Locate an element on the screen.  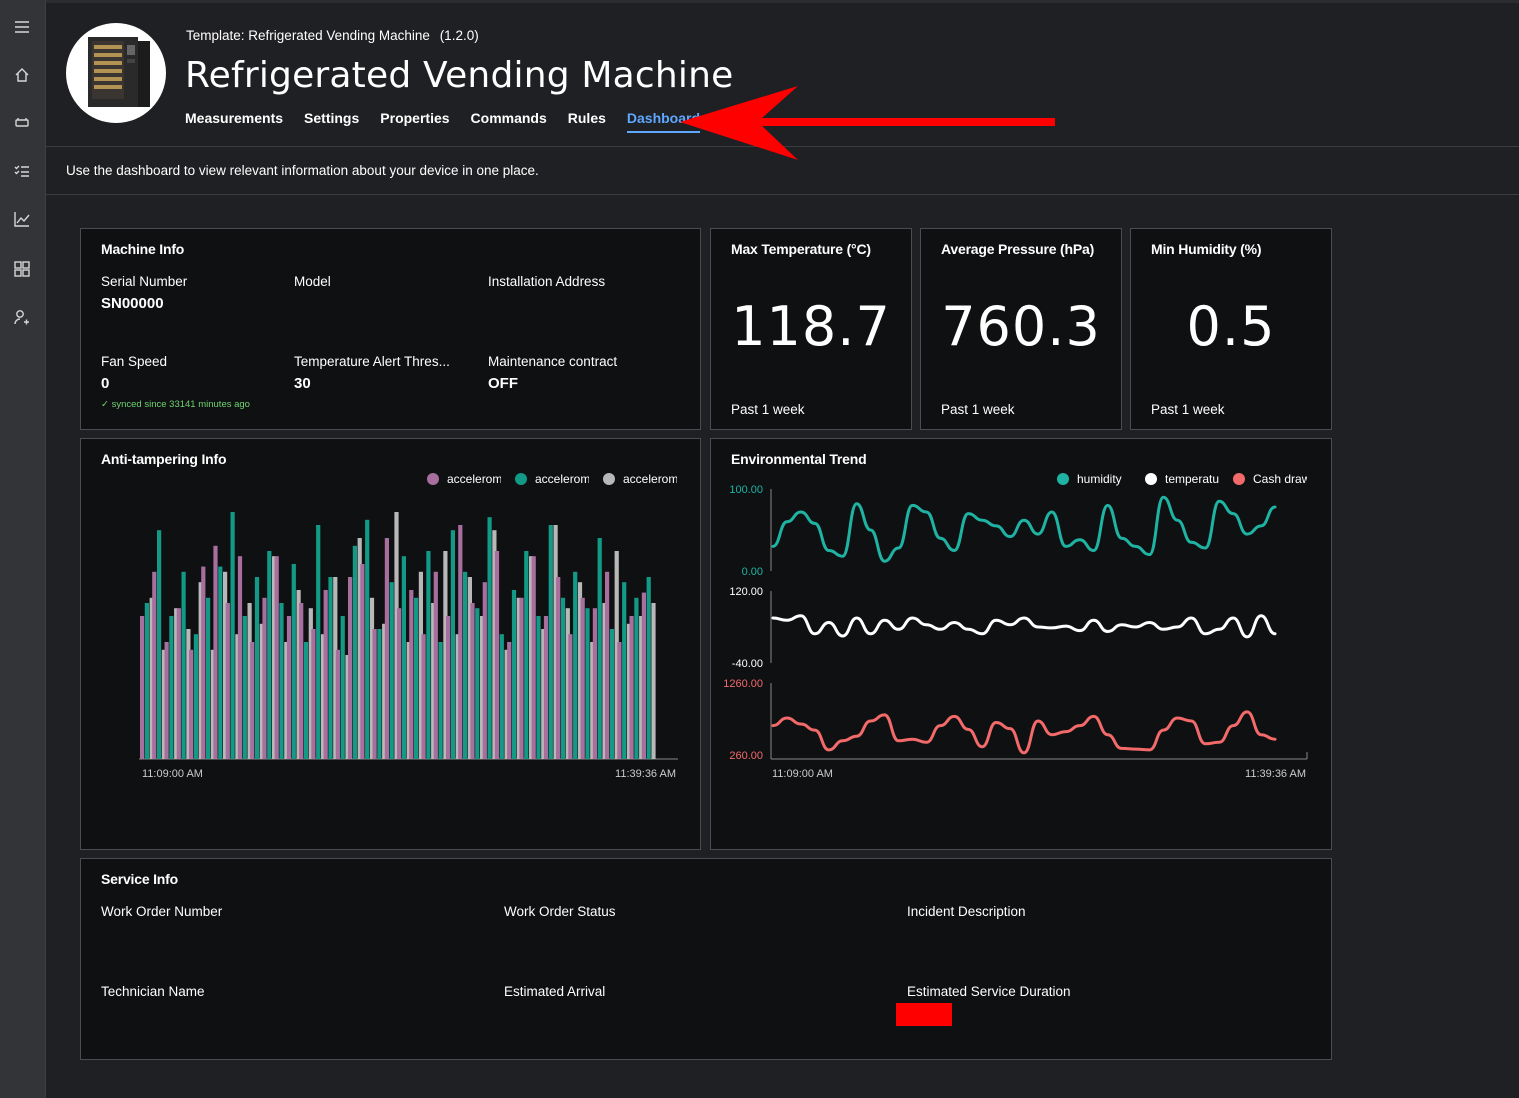
y-tick-label: 1260.00 is located at coordinates (743, 684).